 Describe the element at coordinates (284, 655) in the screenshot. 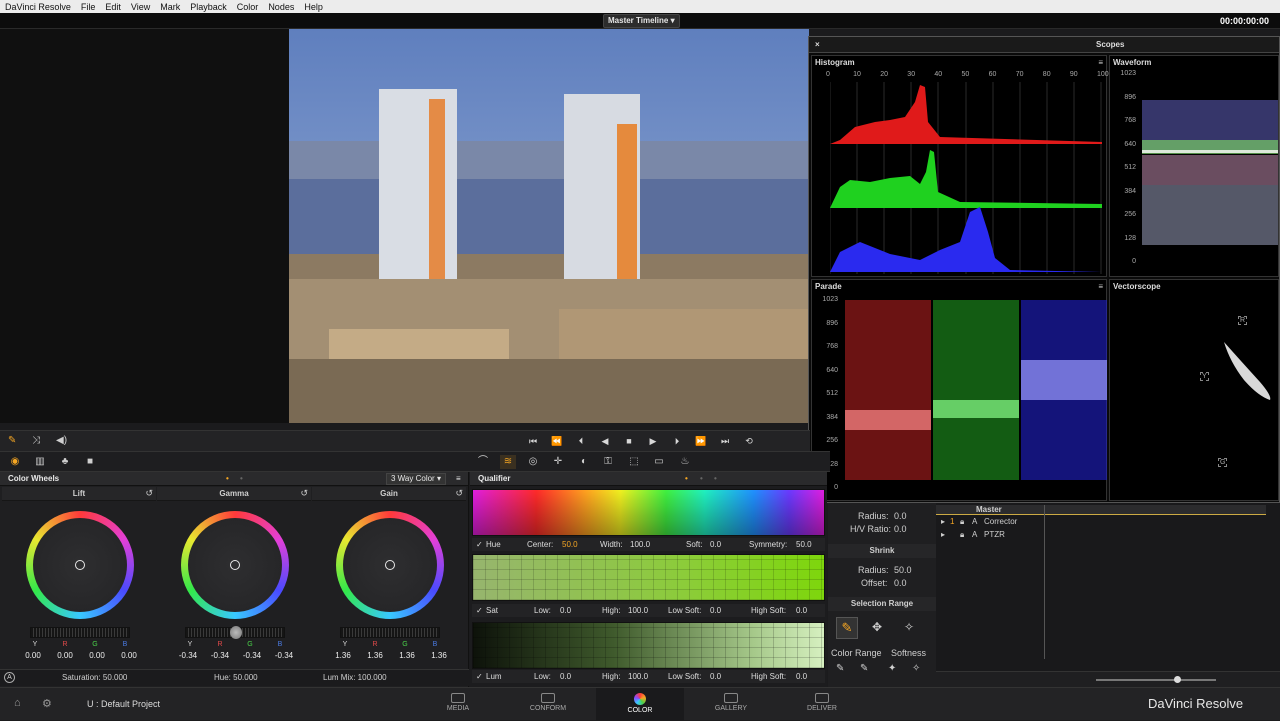

I see `gamma-b-value: -0.34` at that location.